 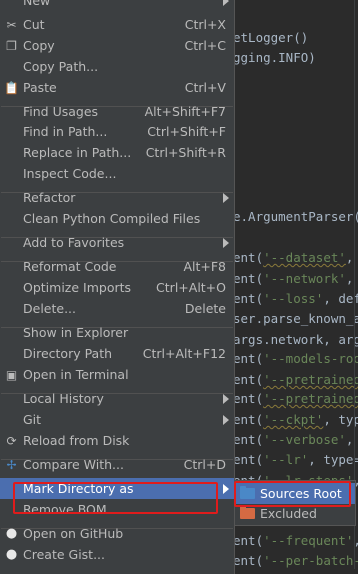 I want to click on menu-item-label: Git, so click(x=32, y=419).